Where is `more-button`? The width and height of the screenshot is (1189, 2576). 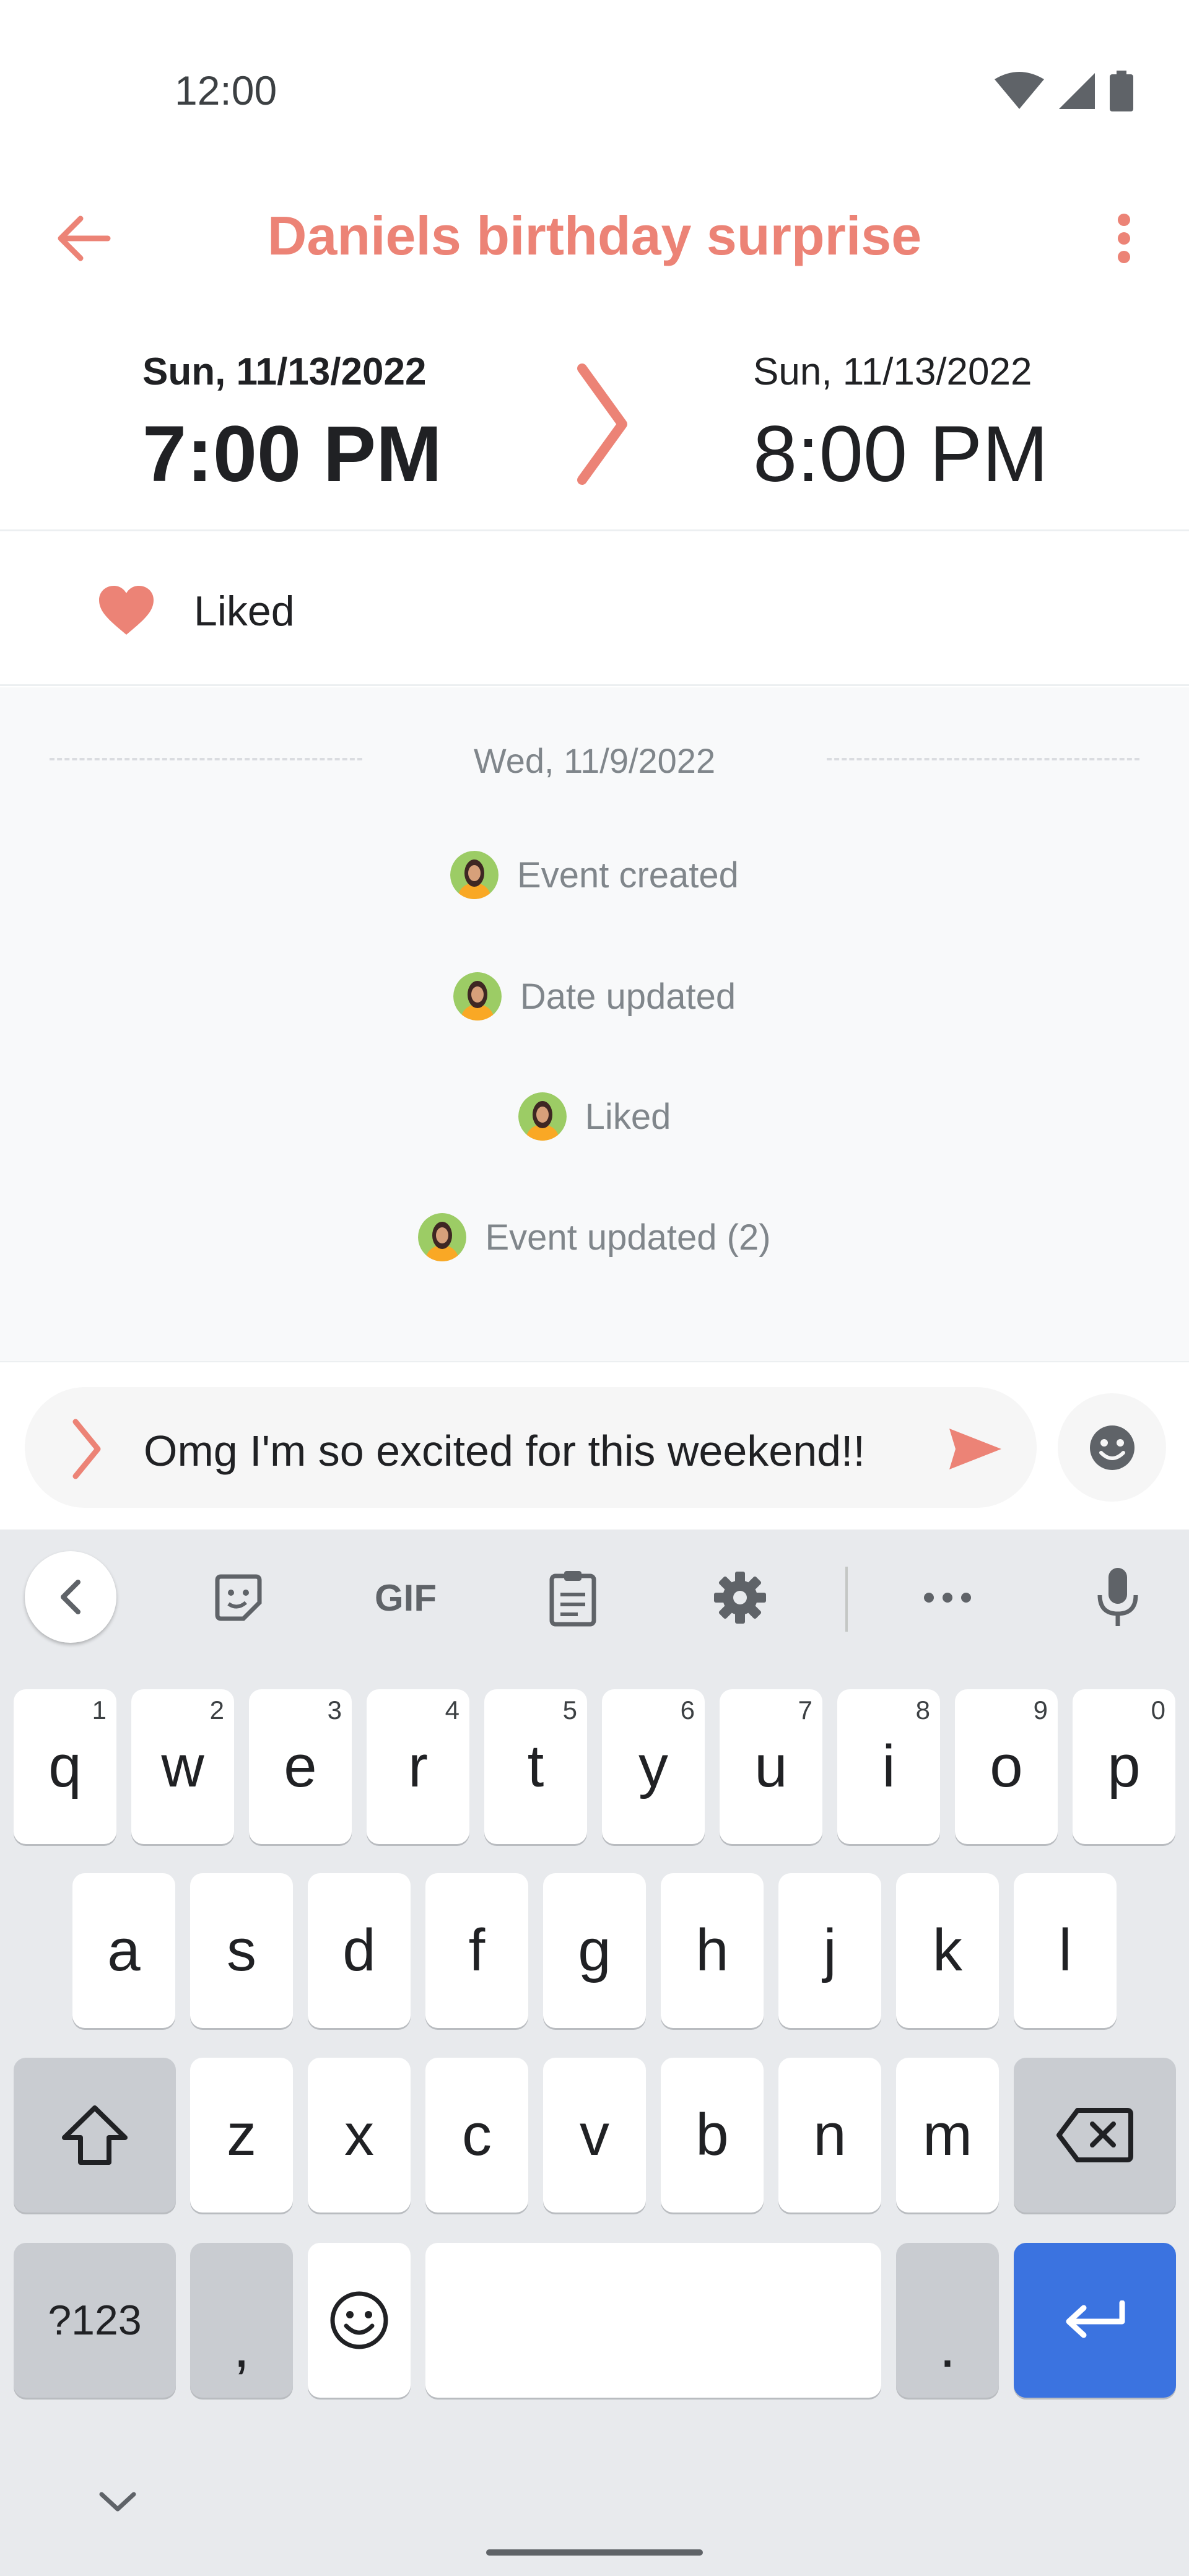 more-button is located at coordinates (947, 1597).